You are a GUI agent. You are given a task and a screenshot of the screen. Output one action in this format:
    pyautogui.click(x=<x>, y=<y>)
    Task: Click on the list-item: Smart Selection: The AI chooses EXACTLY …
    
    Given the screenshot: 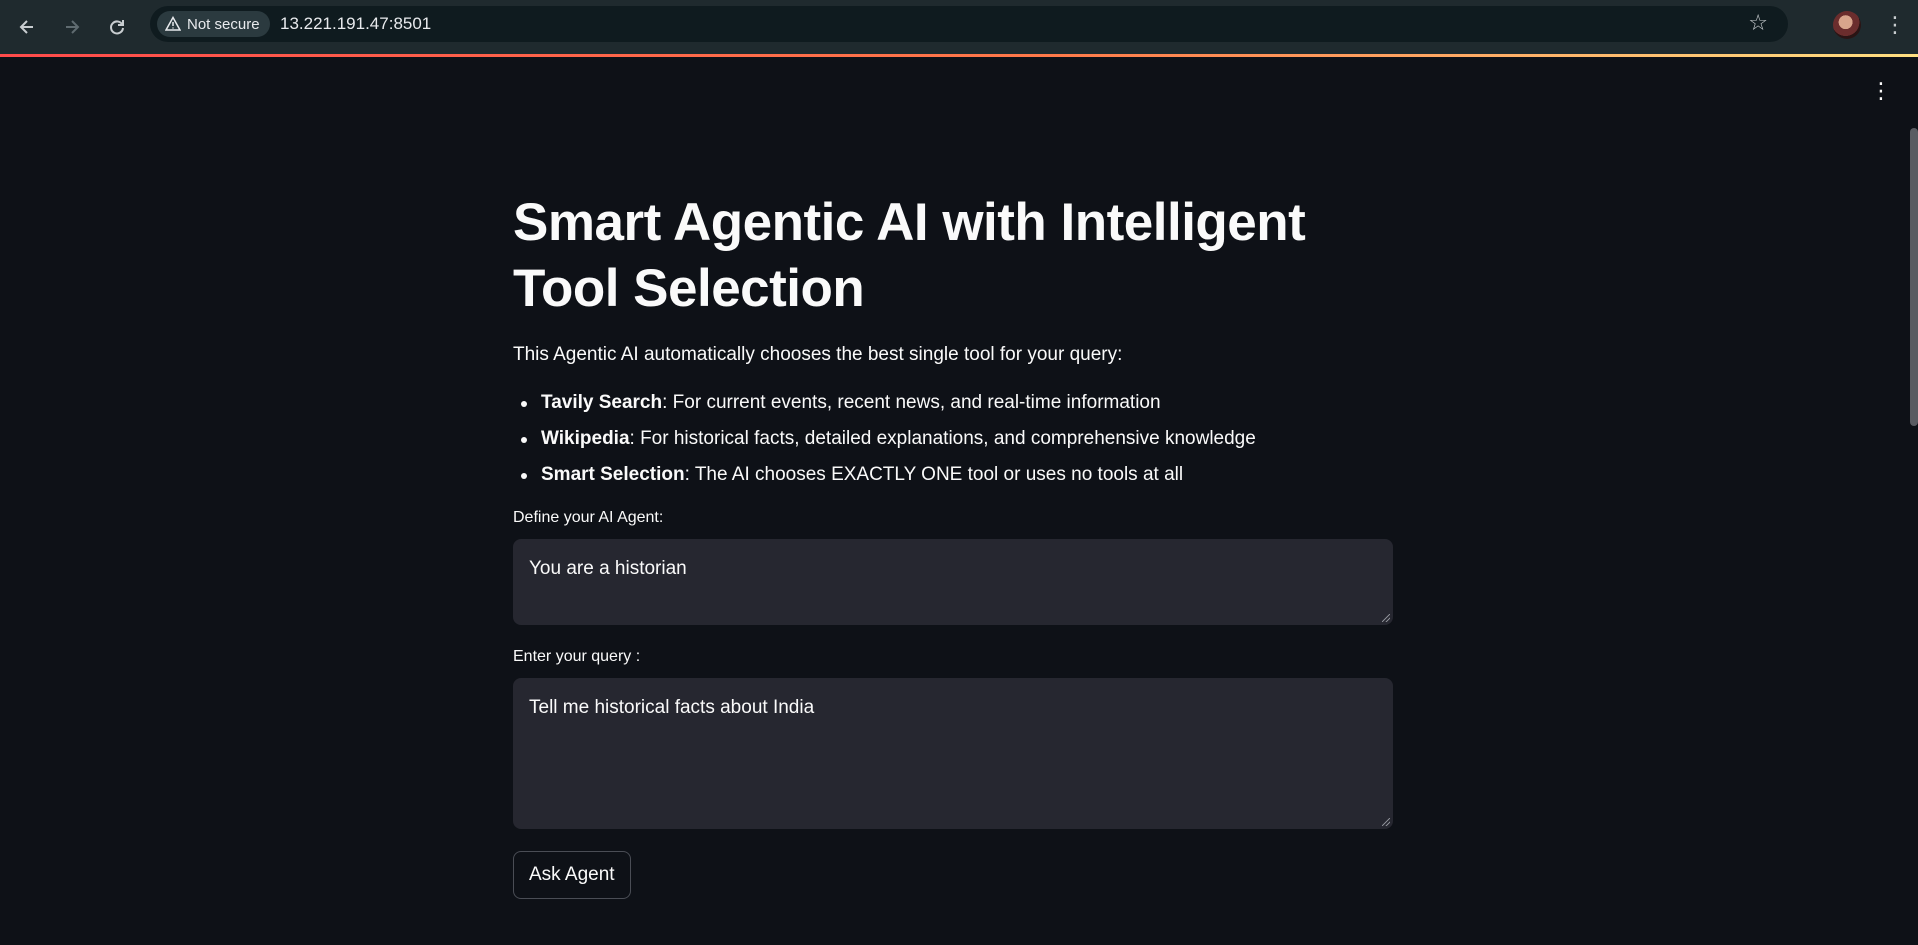 What is the action you would take?
    pyautogui.click(x=957, y=475)
    